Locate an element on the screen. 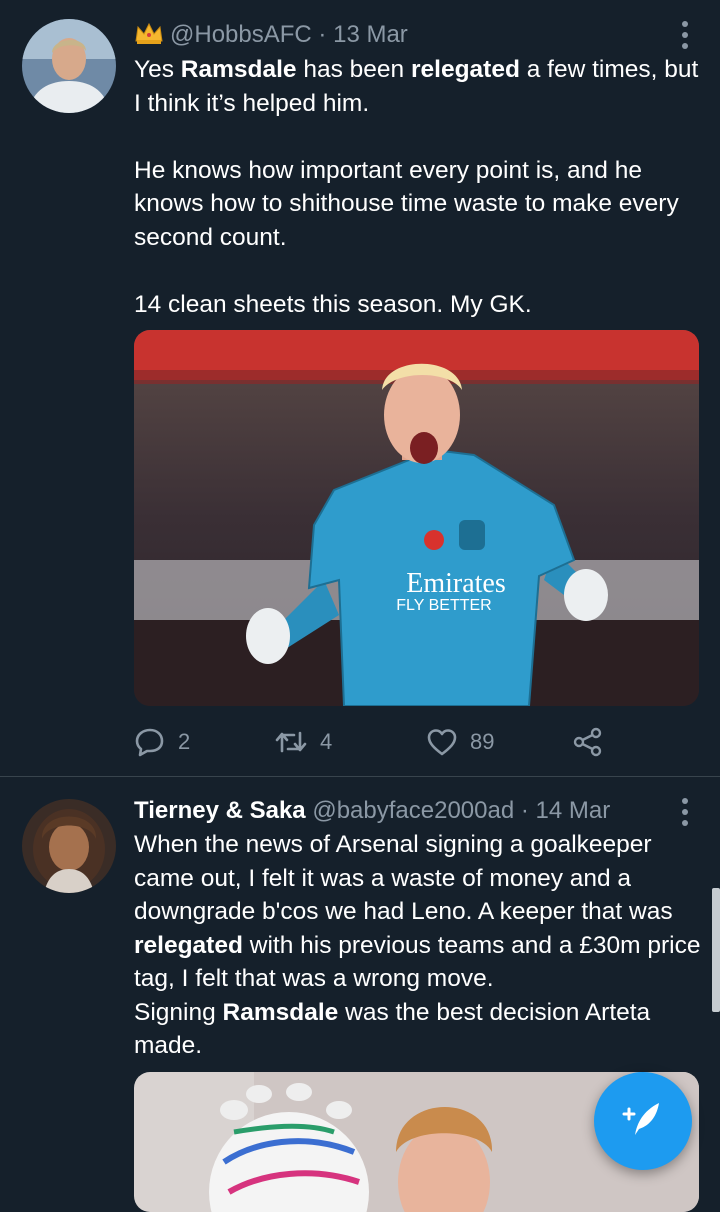  paragraph: 14 clean sheets this season. My GK. is located at coordinates (333, 304).